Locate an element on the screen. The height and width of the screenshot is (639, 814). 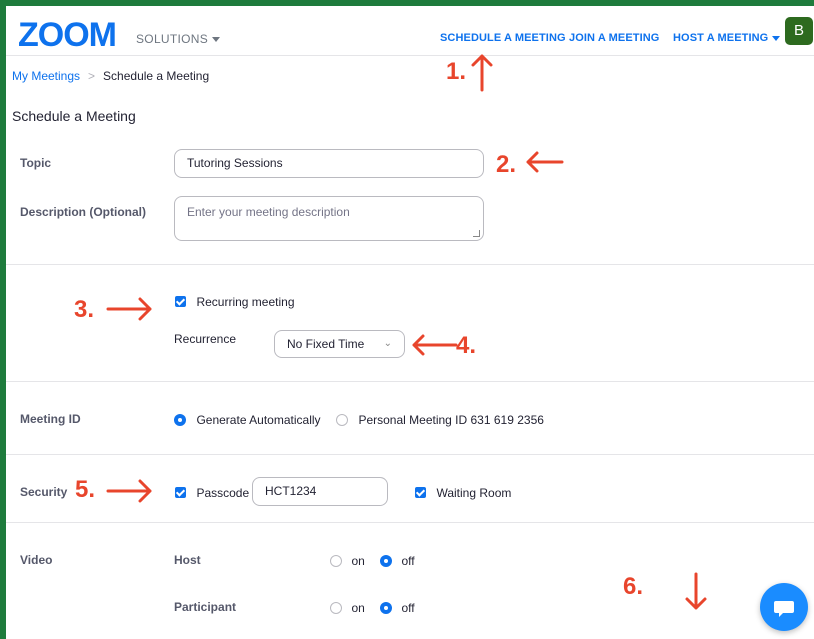
svg-text: ZOOM is located at coordinates (67, 35).